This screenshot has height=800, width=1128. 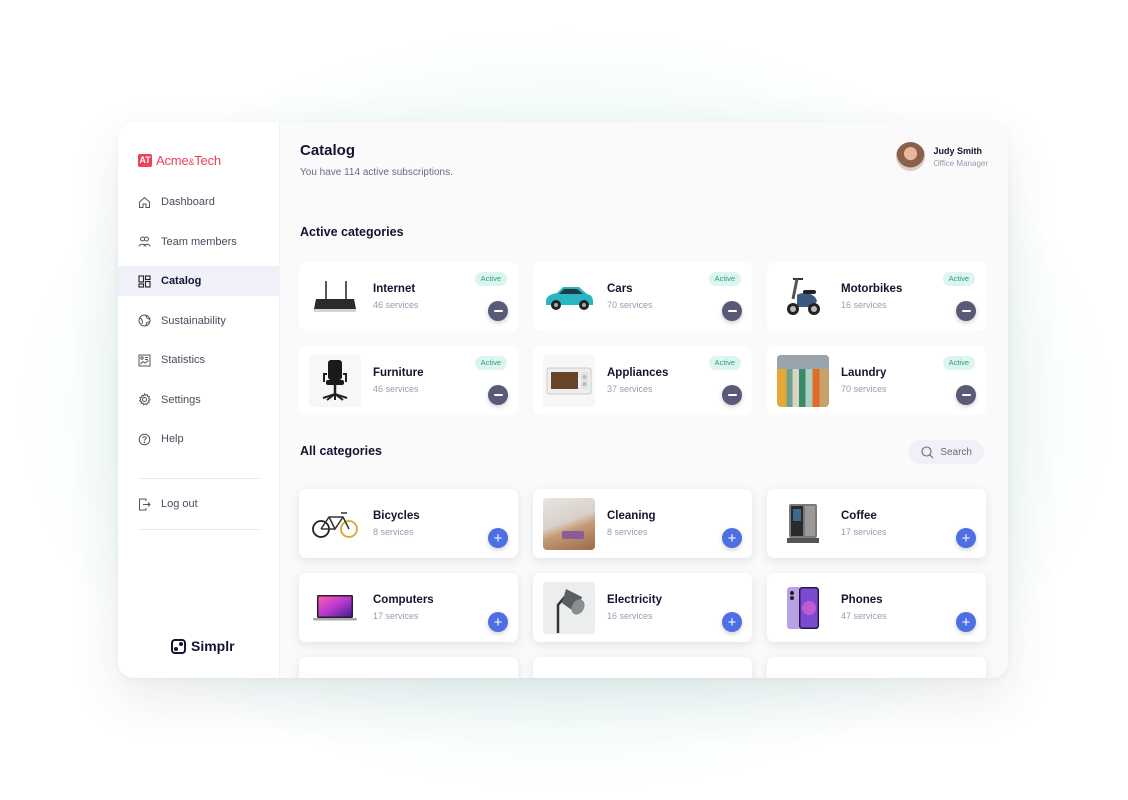 What do you see at coordinates (144, 504) in the screenshot?
I see `logout-icon` at bounding box center [144, 504].